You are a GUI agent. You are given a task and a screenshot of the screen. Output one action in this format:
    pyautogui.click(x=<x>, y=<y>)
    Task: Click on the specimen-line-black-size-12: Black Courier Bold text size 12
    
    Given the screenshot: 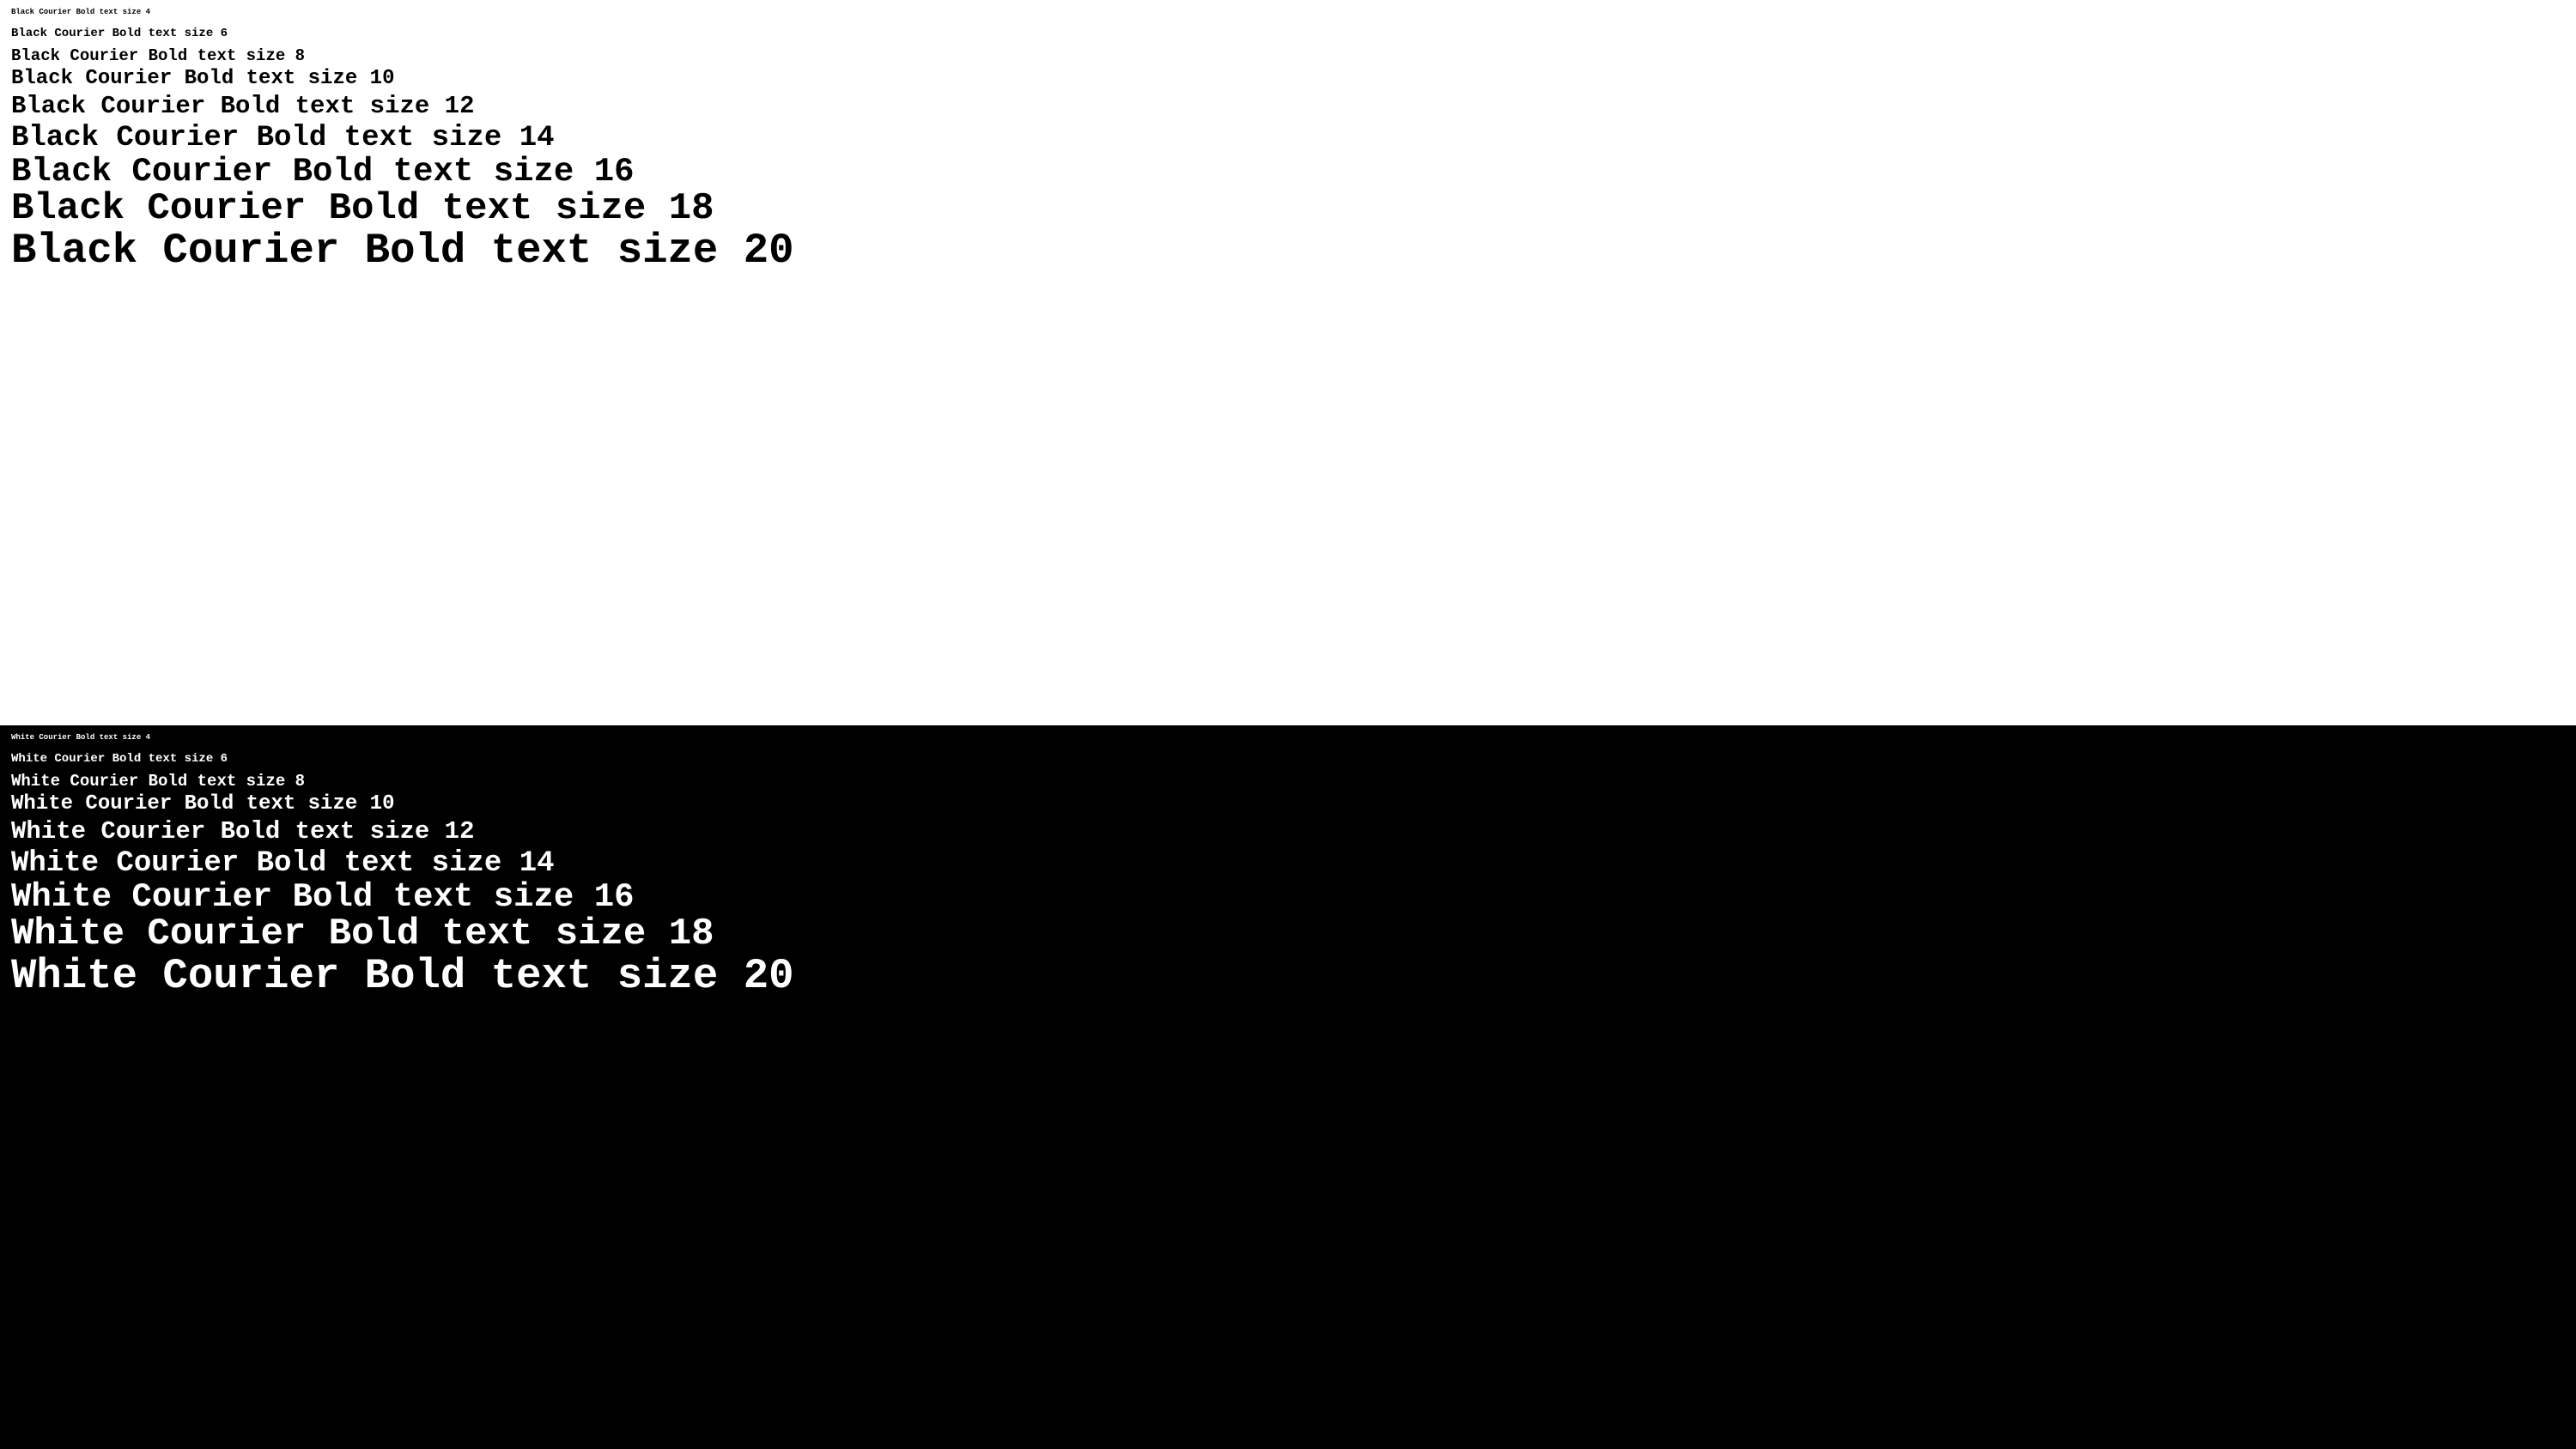 What is the action you would take?
    pyautogui.click(x=243, y=106)
    